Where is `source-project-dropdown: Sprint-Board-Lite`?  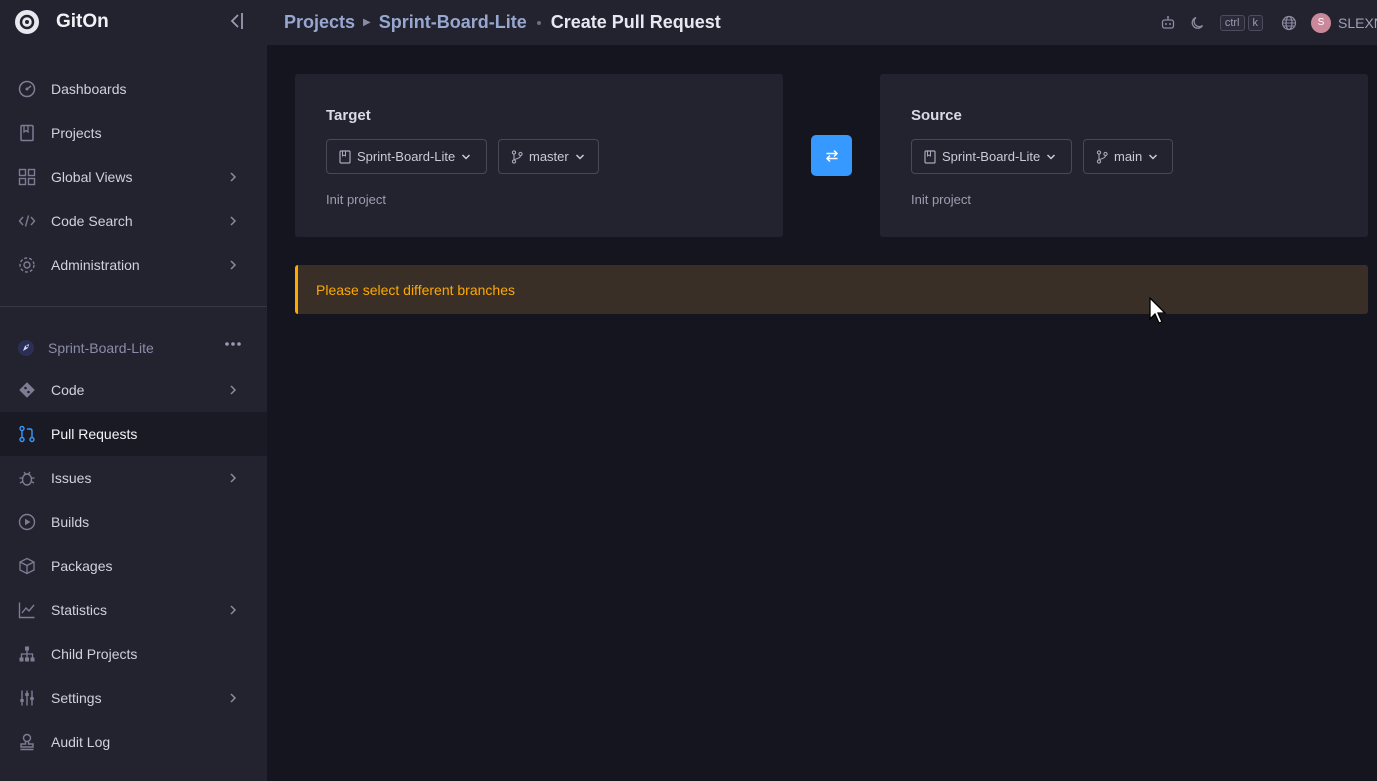 source-project-dropdown: Sprint-Board-Lite is located at coordinates (991, 156).